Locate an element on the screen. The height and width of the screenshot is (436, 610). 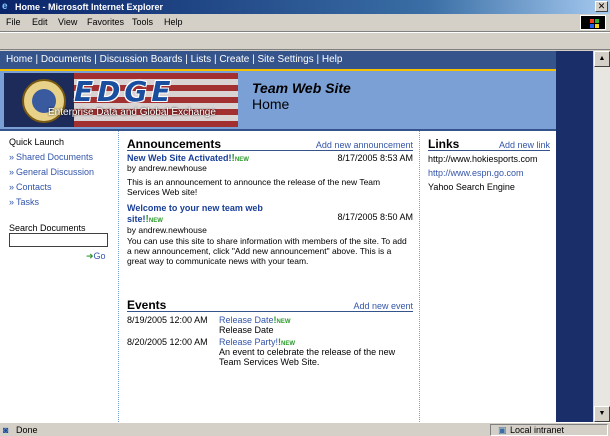
add-event-link: Add new event is located at coordinates (383, 306).